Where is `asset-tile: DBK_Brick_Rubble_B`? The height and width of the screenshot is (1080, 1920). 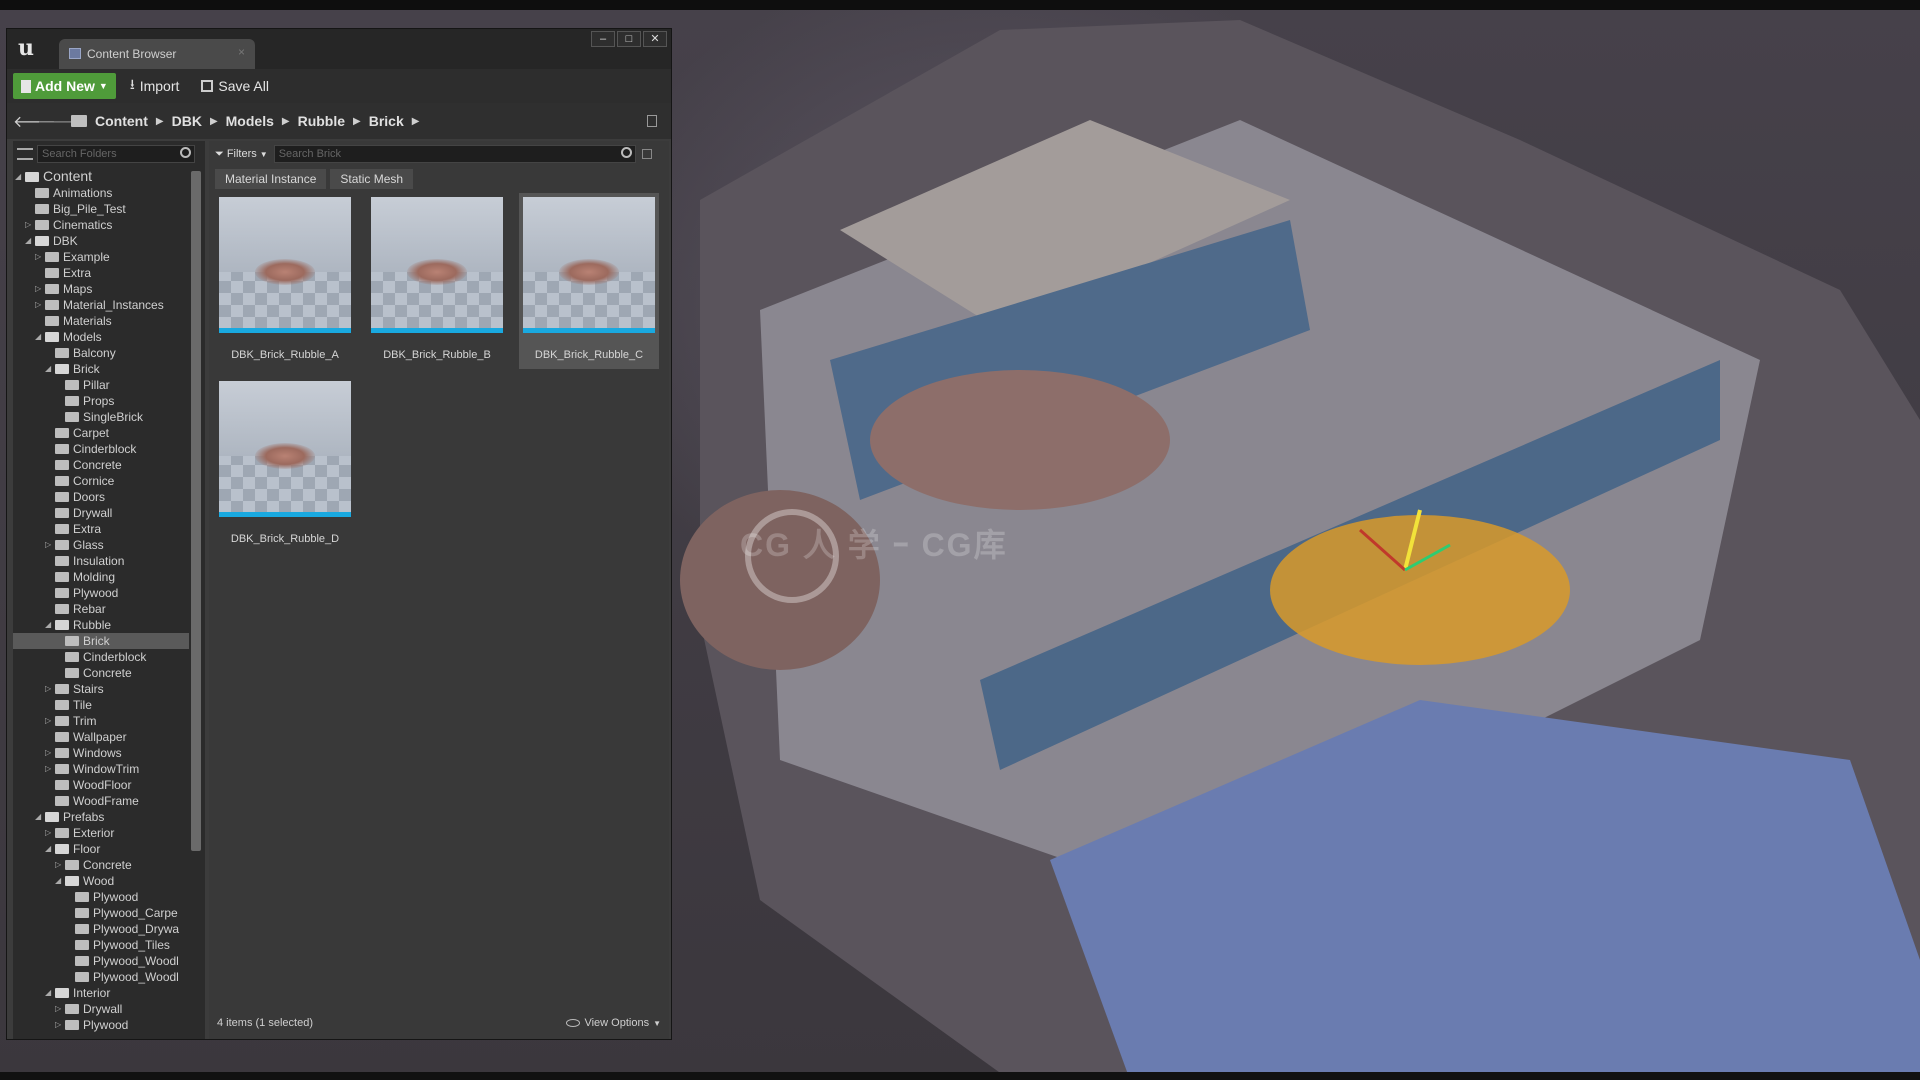 asset-tile: DBK_Brick_Rubble_B is located at coordinates (437, 281).